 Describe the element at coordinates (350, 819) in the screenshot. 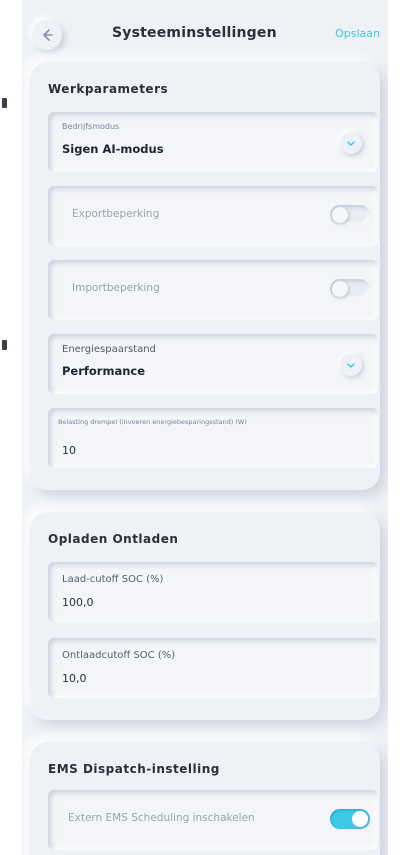

I see `external-ems-toggle` at that location.